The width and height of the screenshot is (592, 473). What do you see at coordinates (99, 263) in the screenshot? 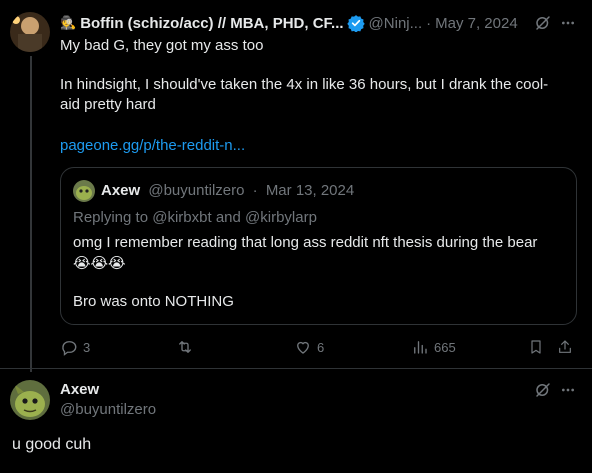
I see `quoted-emojis: 😭😭😭` at bounding box center [99, 263].